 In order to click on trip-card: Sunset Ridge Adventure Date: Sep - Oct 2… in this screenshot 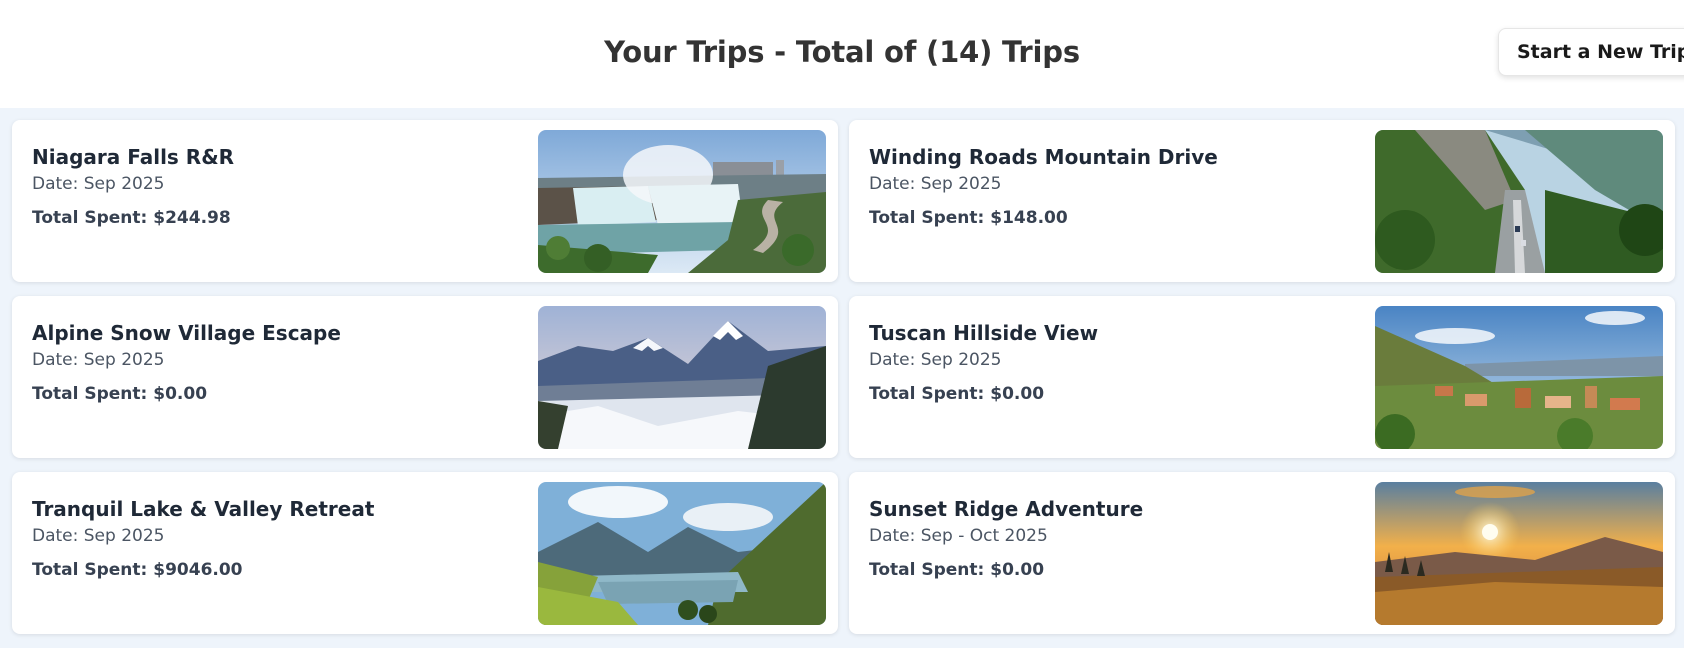, I will do `click(1262, 553)`.